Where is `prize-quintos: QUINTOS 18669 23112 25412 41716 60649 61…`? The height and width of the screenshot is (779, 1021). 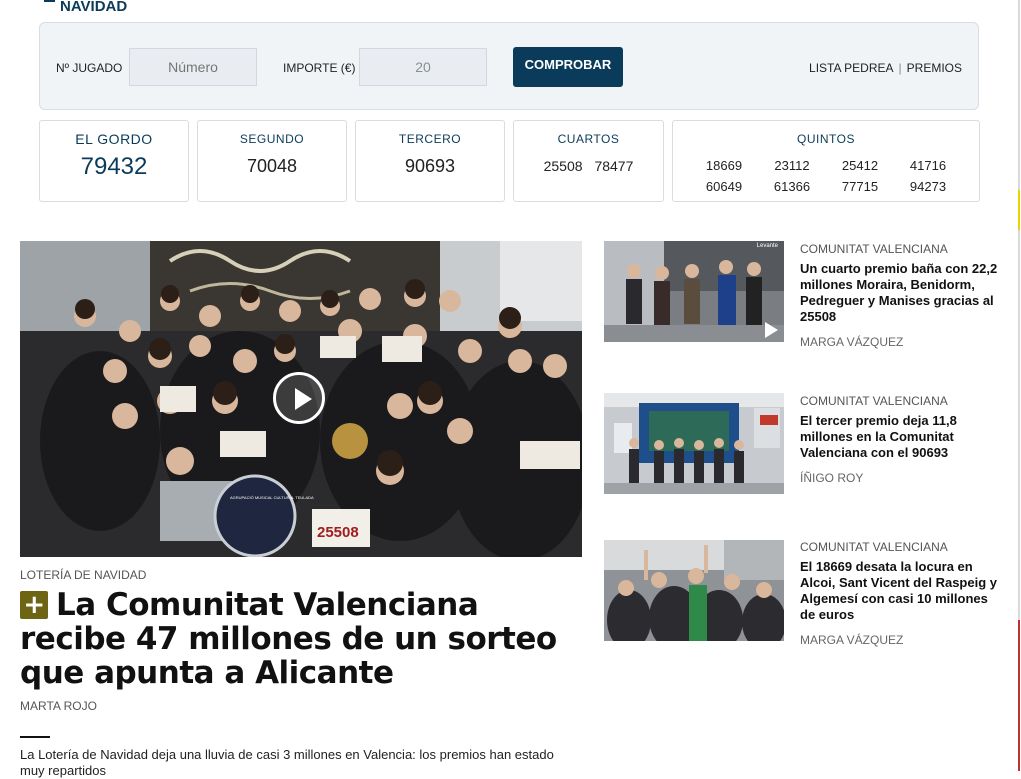
prize-quintos: QUINTOS 18669 23112 25412 41716 60649 61… is located at coordinates (826, 161).